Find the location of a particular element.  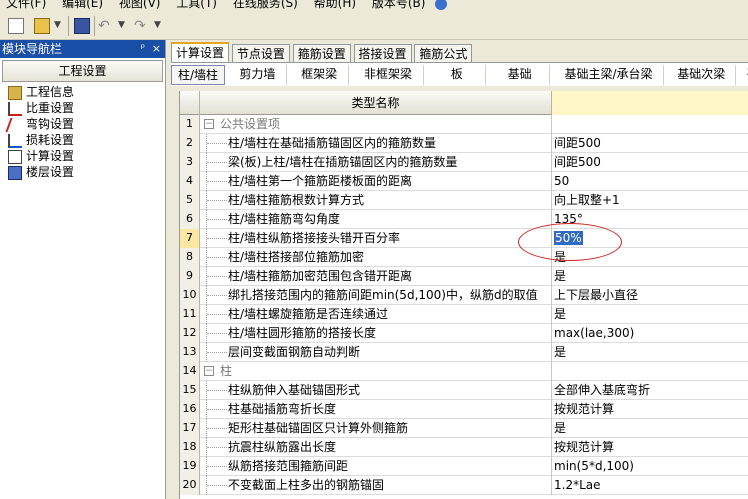

row-value: 50% is located at coordinates (650, 238).